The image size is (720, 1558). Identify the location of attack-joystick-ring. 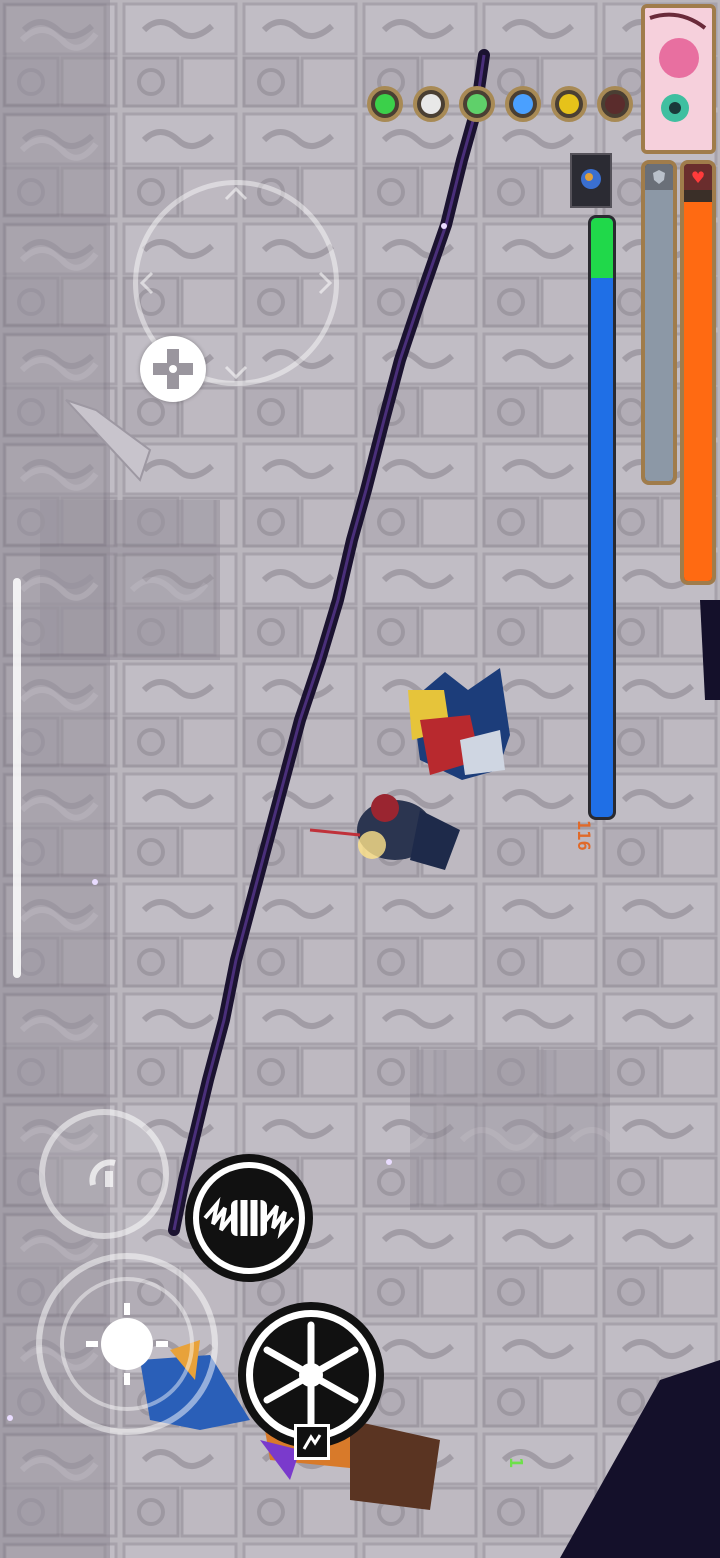
(127, 1344).